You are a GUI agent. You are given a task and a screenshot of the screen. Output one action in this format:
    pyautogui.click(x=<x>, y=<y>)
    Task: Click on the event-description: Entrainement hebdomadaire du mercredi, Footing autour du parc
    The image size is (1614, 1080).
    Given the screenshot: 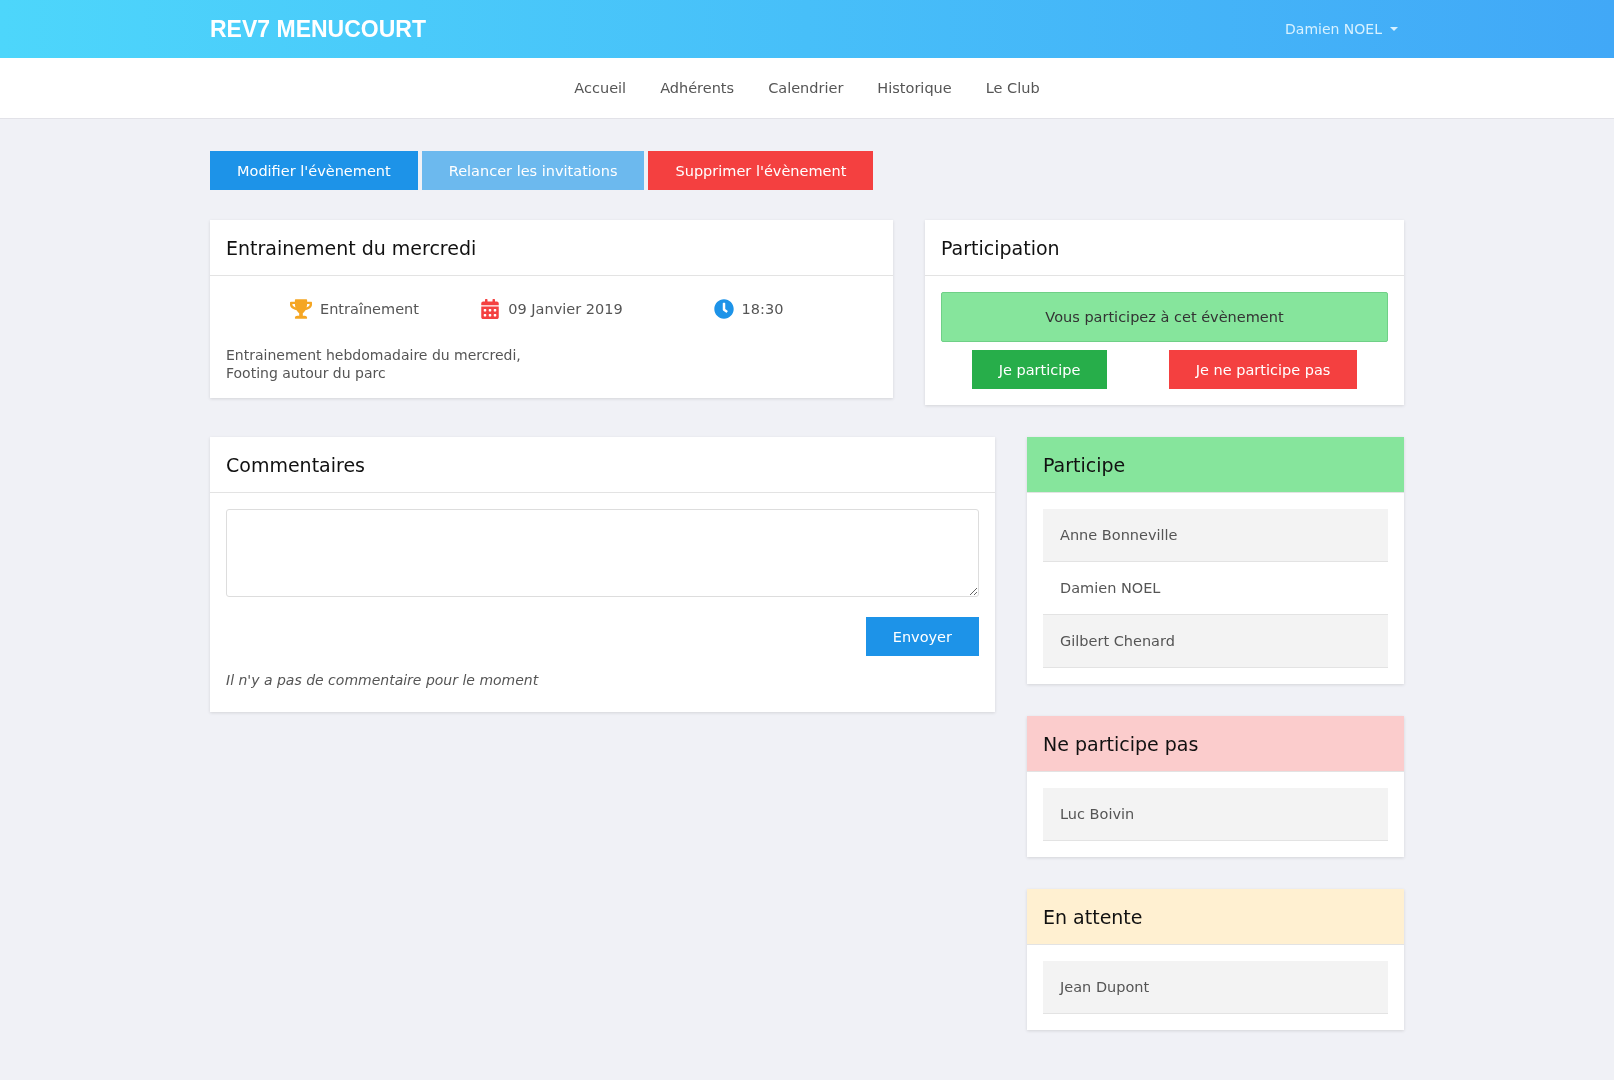 What is the action you would take?
    pyautogui.click(x=374, y=364)
    